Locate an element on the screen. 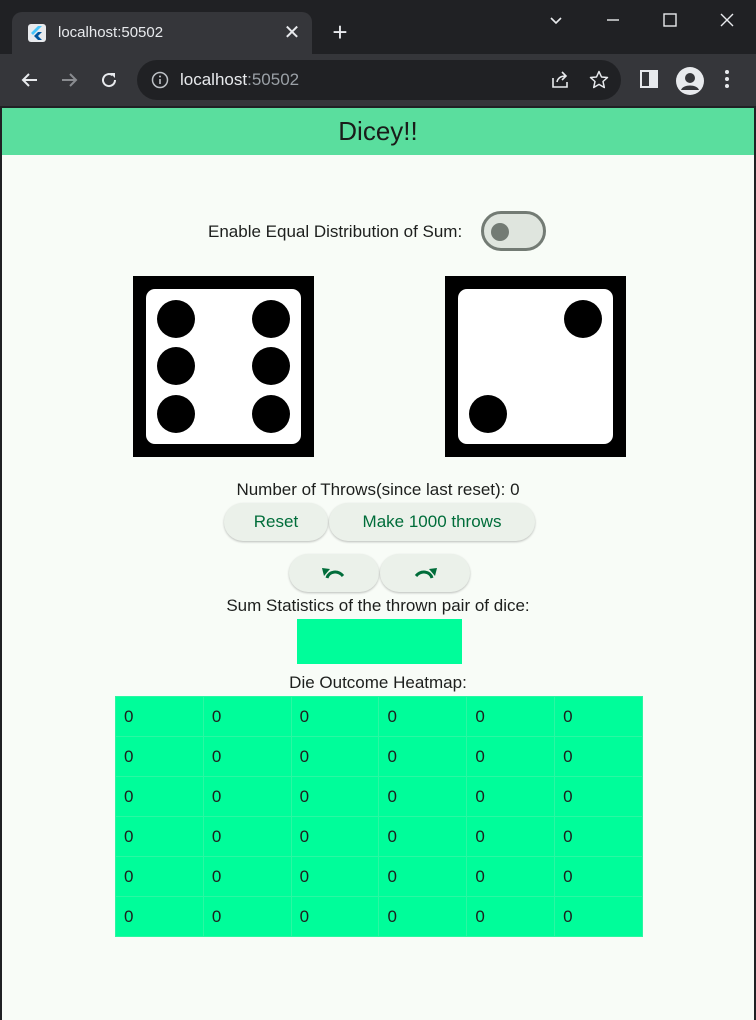 The image size is (756, 1020). flutter-icon is located at coordinates (37, 33).